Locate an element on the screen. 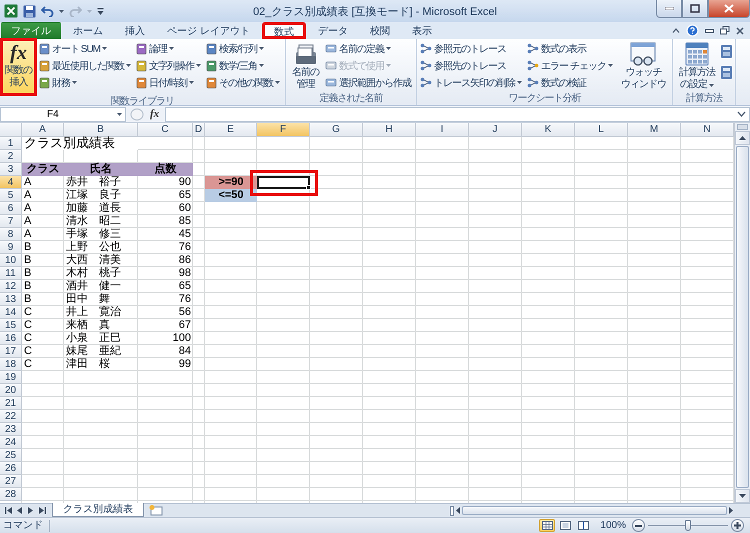 This screenshot has height=533, width=750. row-number: 11 is located at coordinates (11, 273).